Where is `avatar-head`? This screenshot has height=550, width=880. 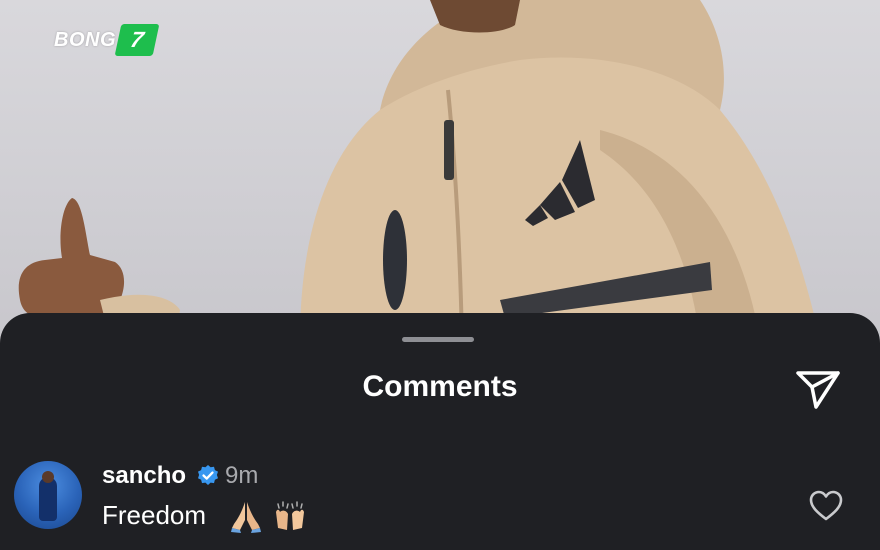
avatar-head is located at coordinates (48, 477).